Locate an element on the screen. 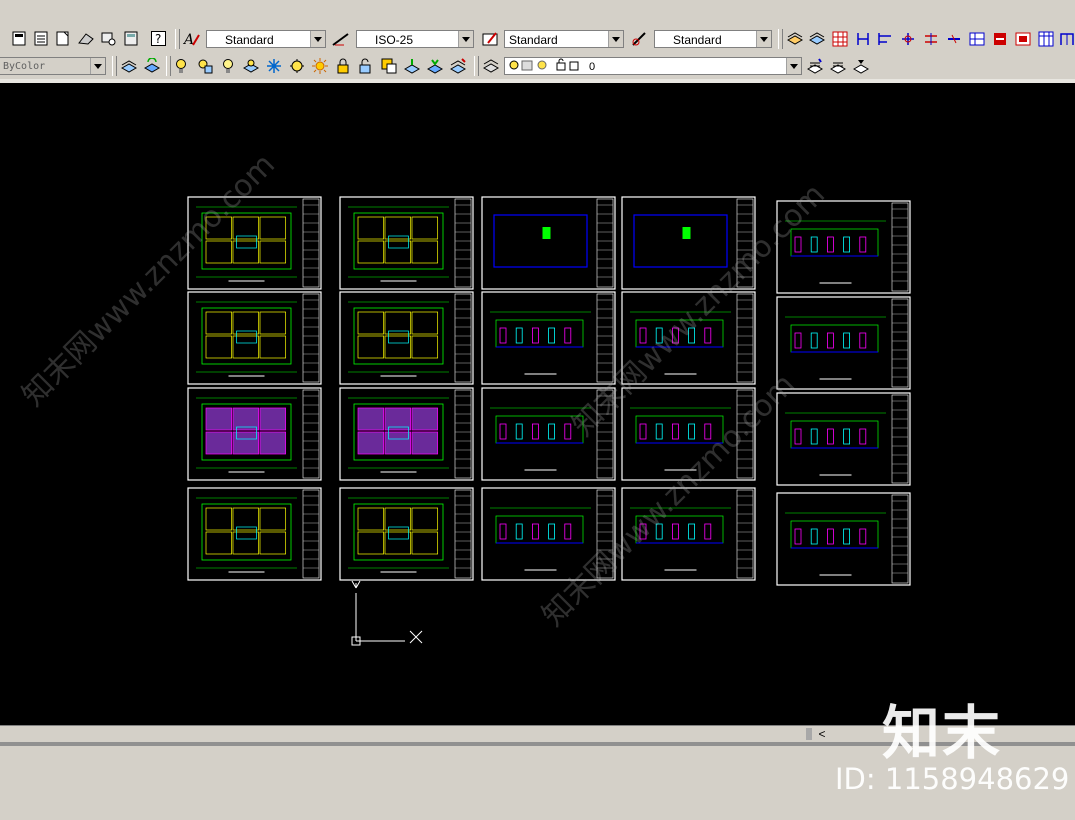 The height and width of the screenshot is (820, 1075). watermark-id: ID: 1158948629 is located at coordinates (952, 779).